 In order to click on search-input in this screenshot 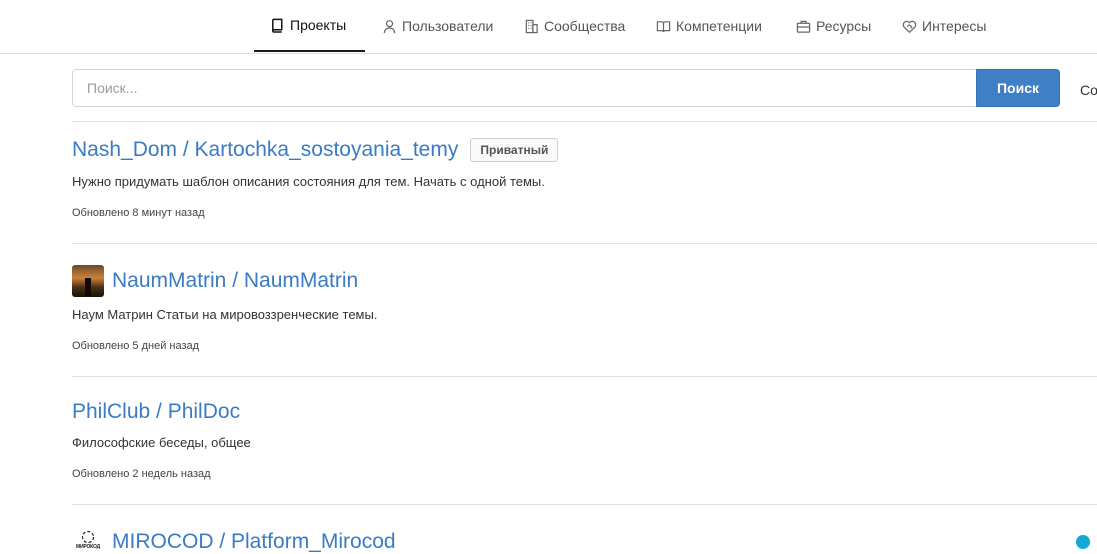, I will do `click(524, 88)`.